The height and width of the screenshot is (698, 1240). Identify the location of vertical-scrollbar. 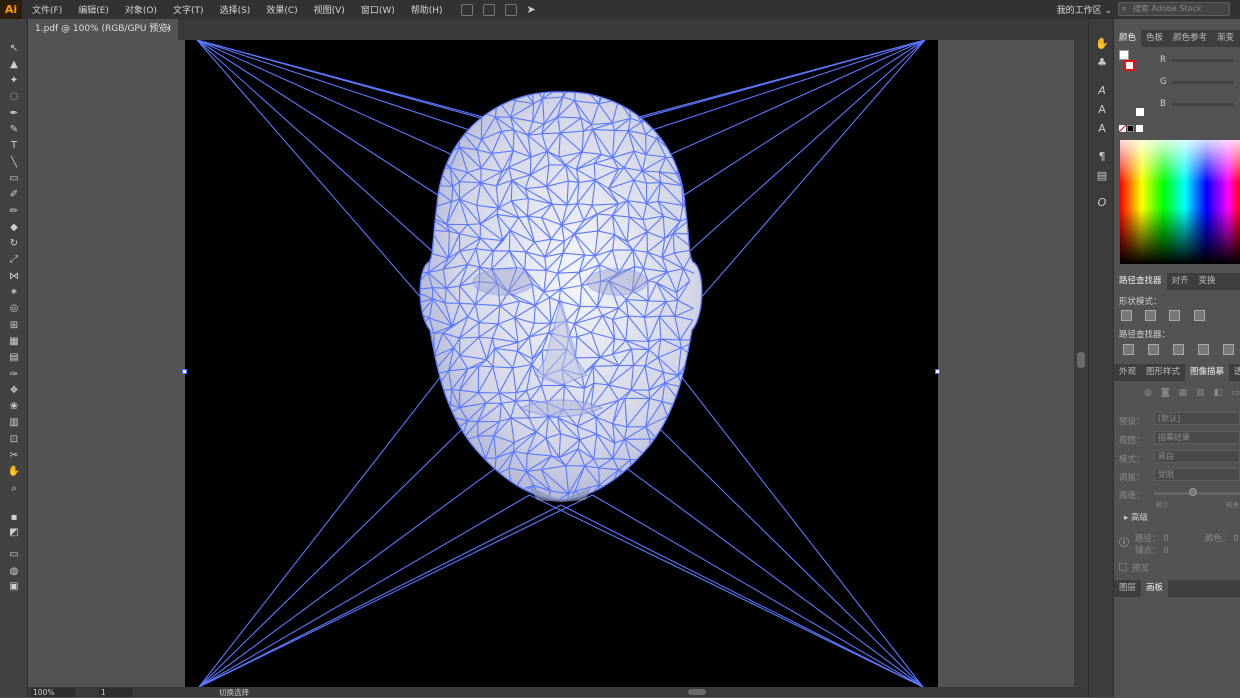
(1081, 363).